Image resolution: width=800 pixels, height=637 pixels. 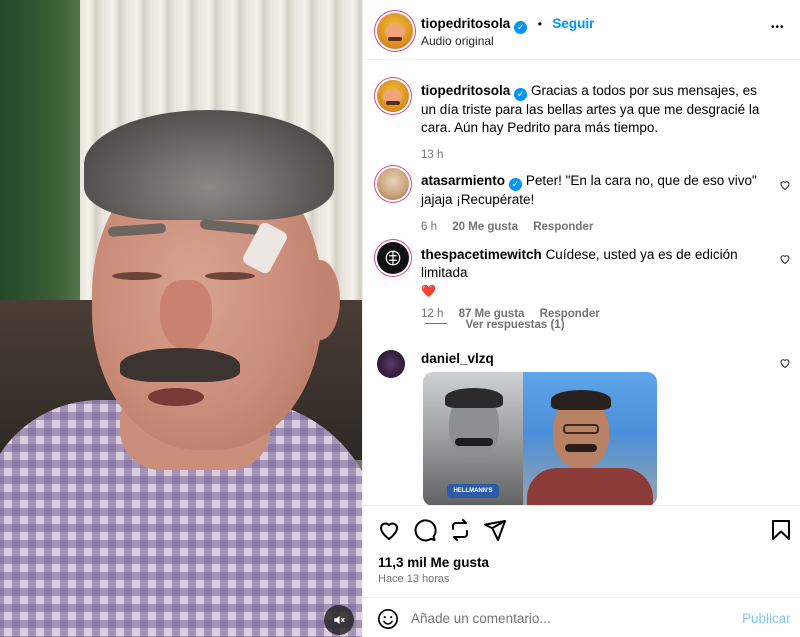 What do you see at coordinates (766, 618) in the screenshot?
I see `publish-button: Publicar` at bounding box center [766, 618].